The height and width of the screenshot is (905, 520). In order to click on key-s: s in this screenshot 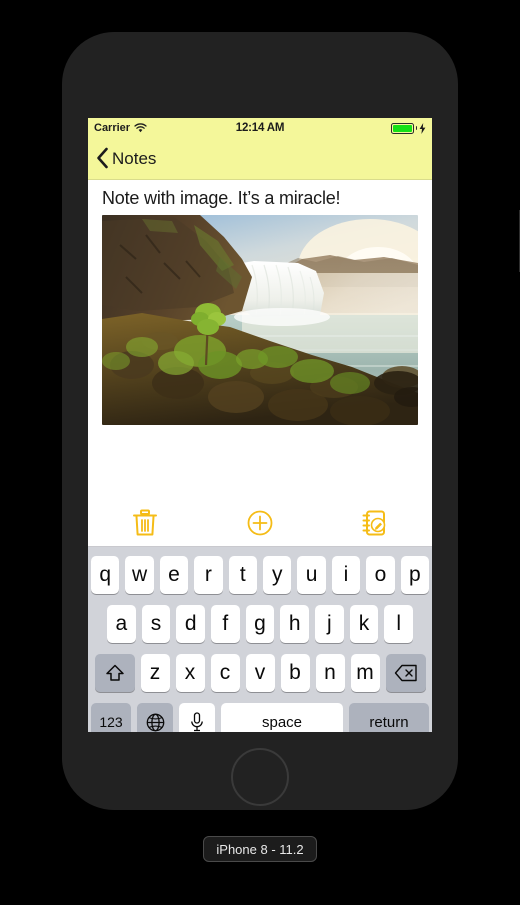, I will do `click(156, 624)`.